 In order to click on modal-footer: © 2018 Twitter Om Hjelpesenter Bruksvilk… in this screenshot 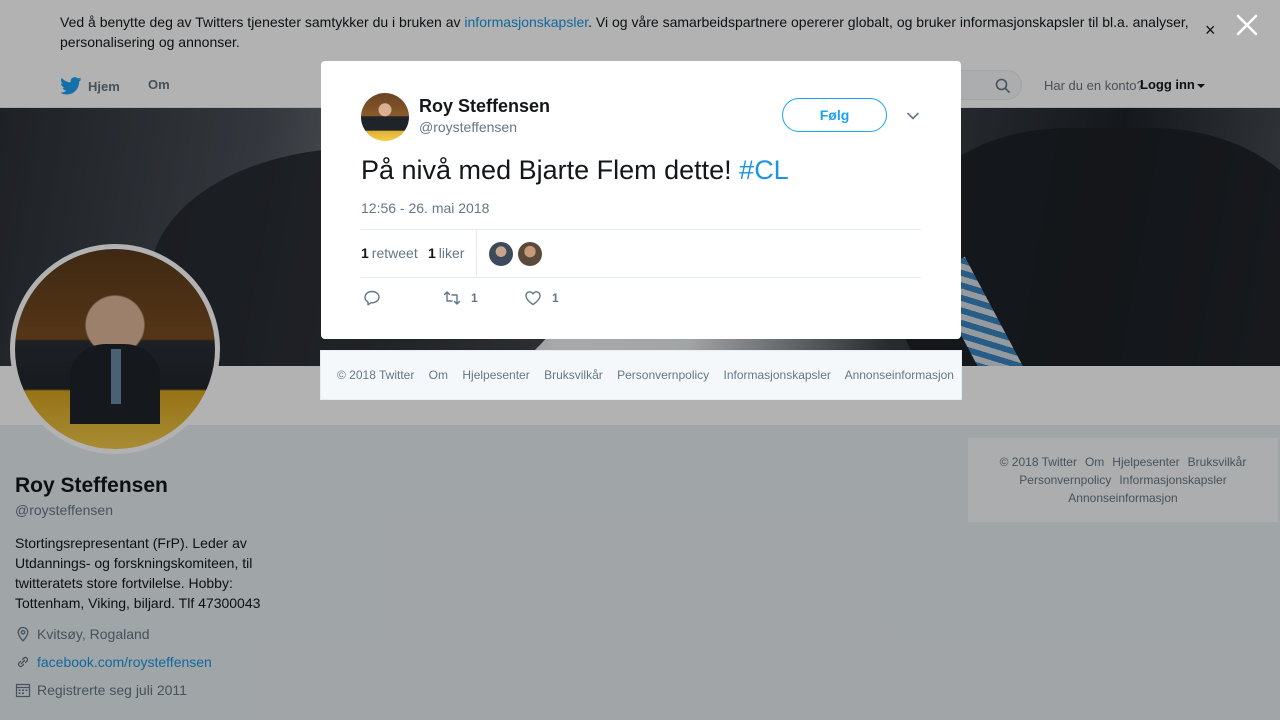, I will do `click(641, 375)`.